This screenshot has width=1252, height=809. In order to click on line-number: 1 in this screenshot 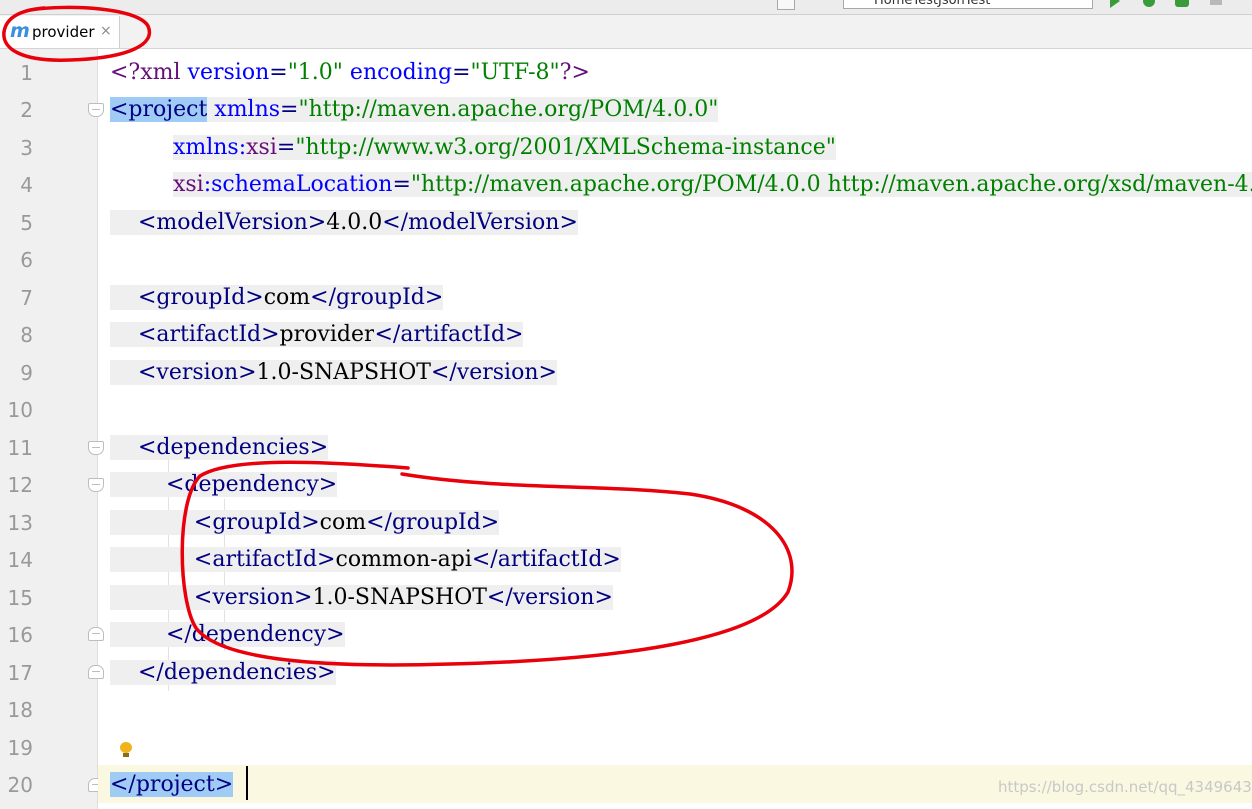, I will do `click(26, 73)`.